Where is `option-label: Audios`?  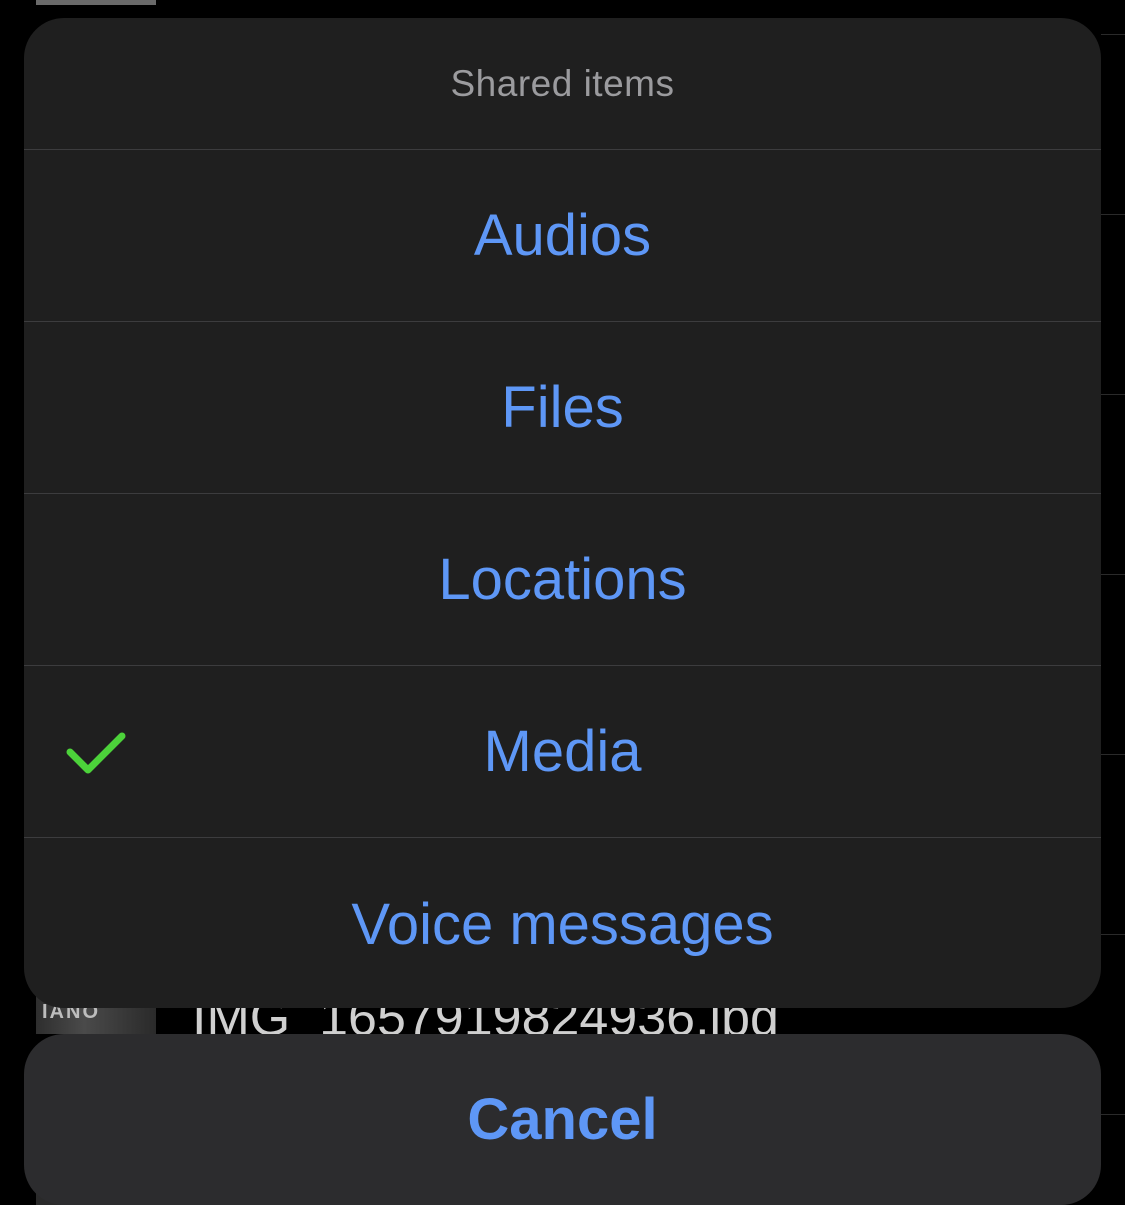
option-label: Audios is located at coordinates (562, 235).